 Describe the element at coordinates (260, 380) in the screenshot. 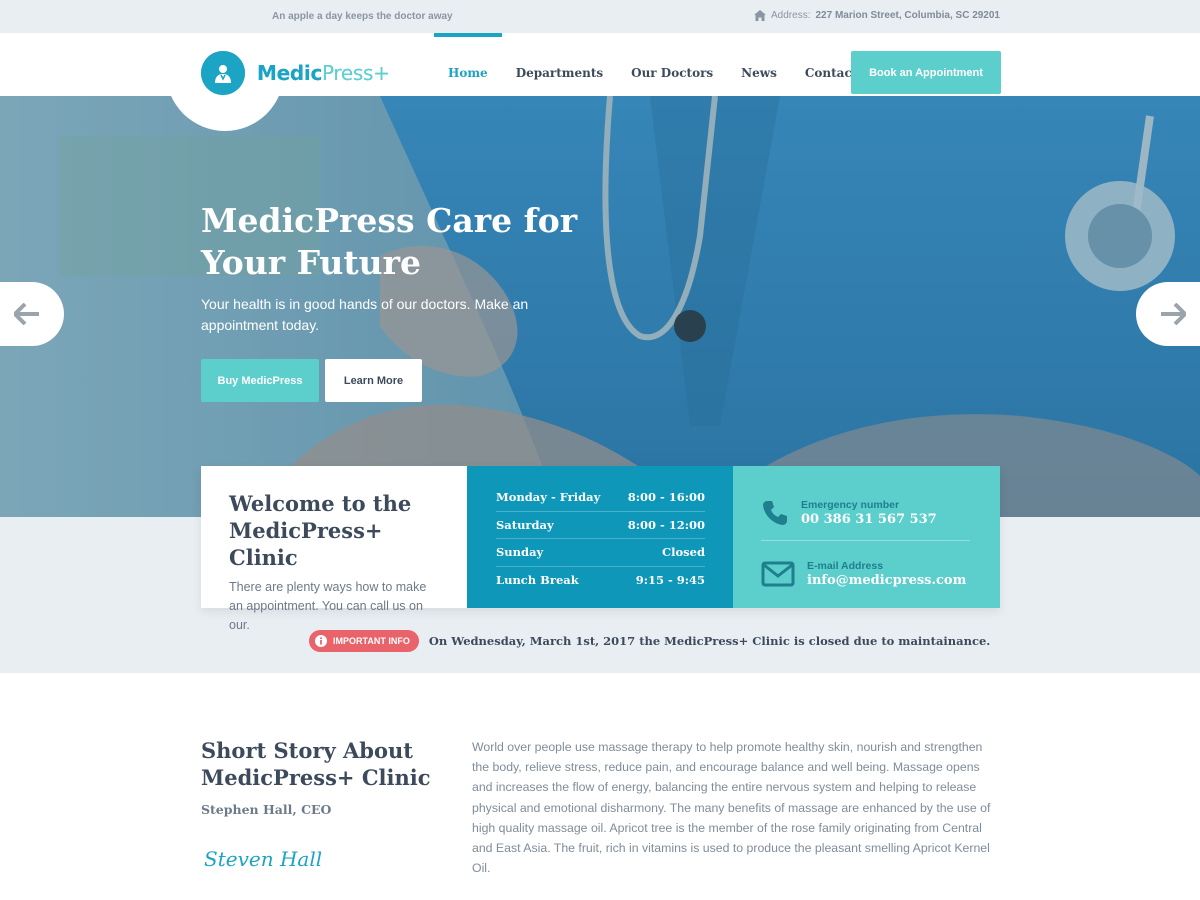

I see `buy-button: Buy MedicPress` at that location.